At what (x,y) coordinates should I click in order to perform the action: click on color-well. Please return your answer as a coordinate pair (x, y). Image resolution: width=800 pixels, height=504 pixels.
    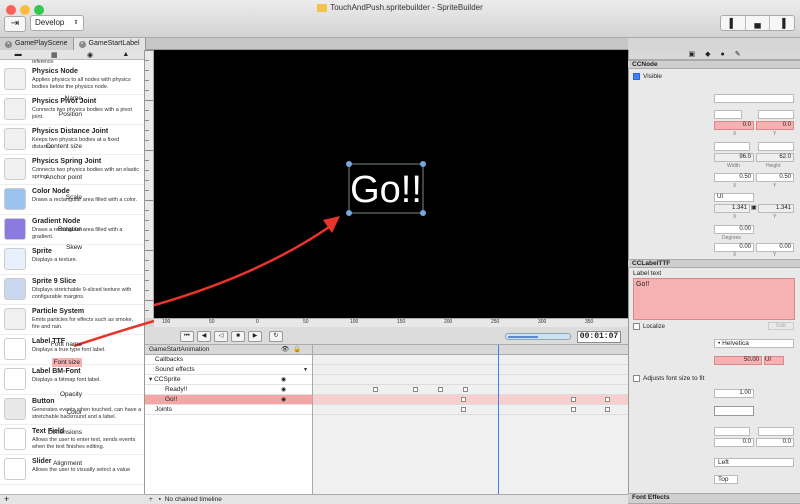
    Looking at the image, I should click on (734, 411).